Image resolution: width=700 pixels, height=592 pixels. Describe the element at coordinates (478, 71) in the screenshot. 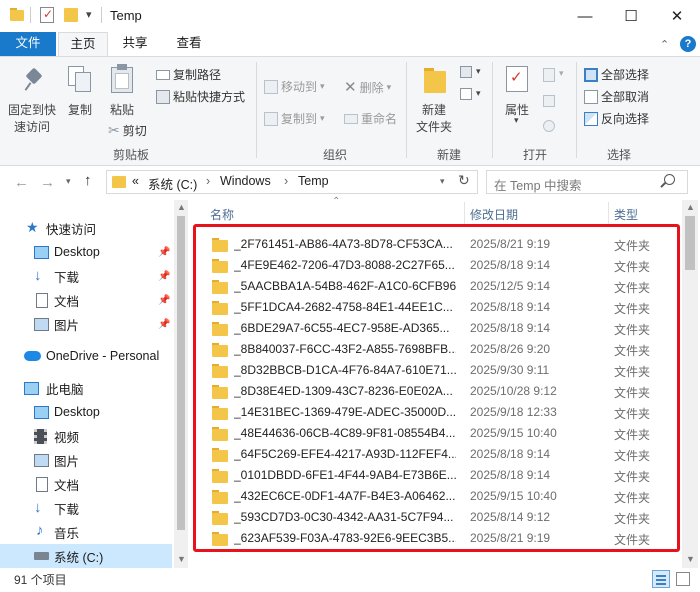

I see `new-item-dropdown-icon: ▾` at that location.